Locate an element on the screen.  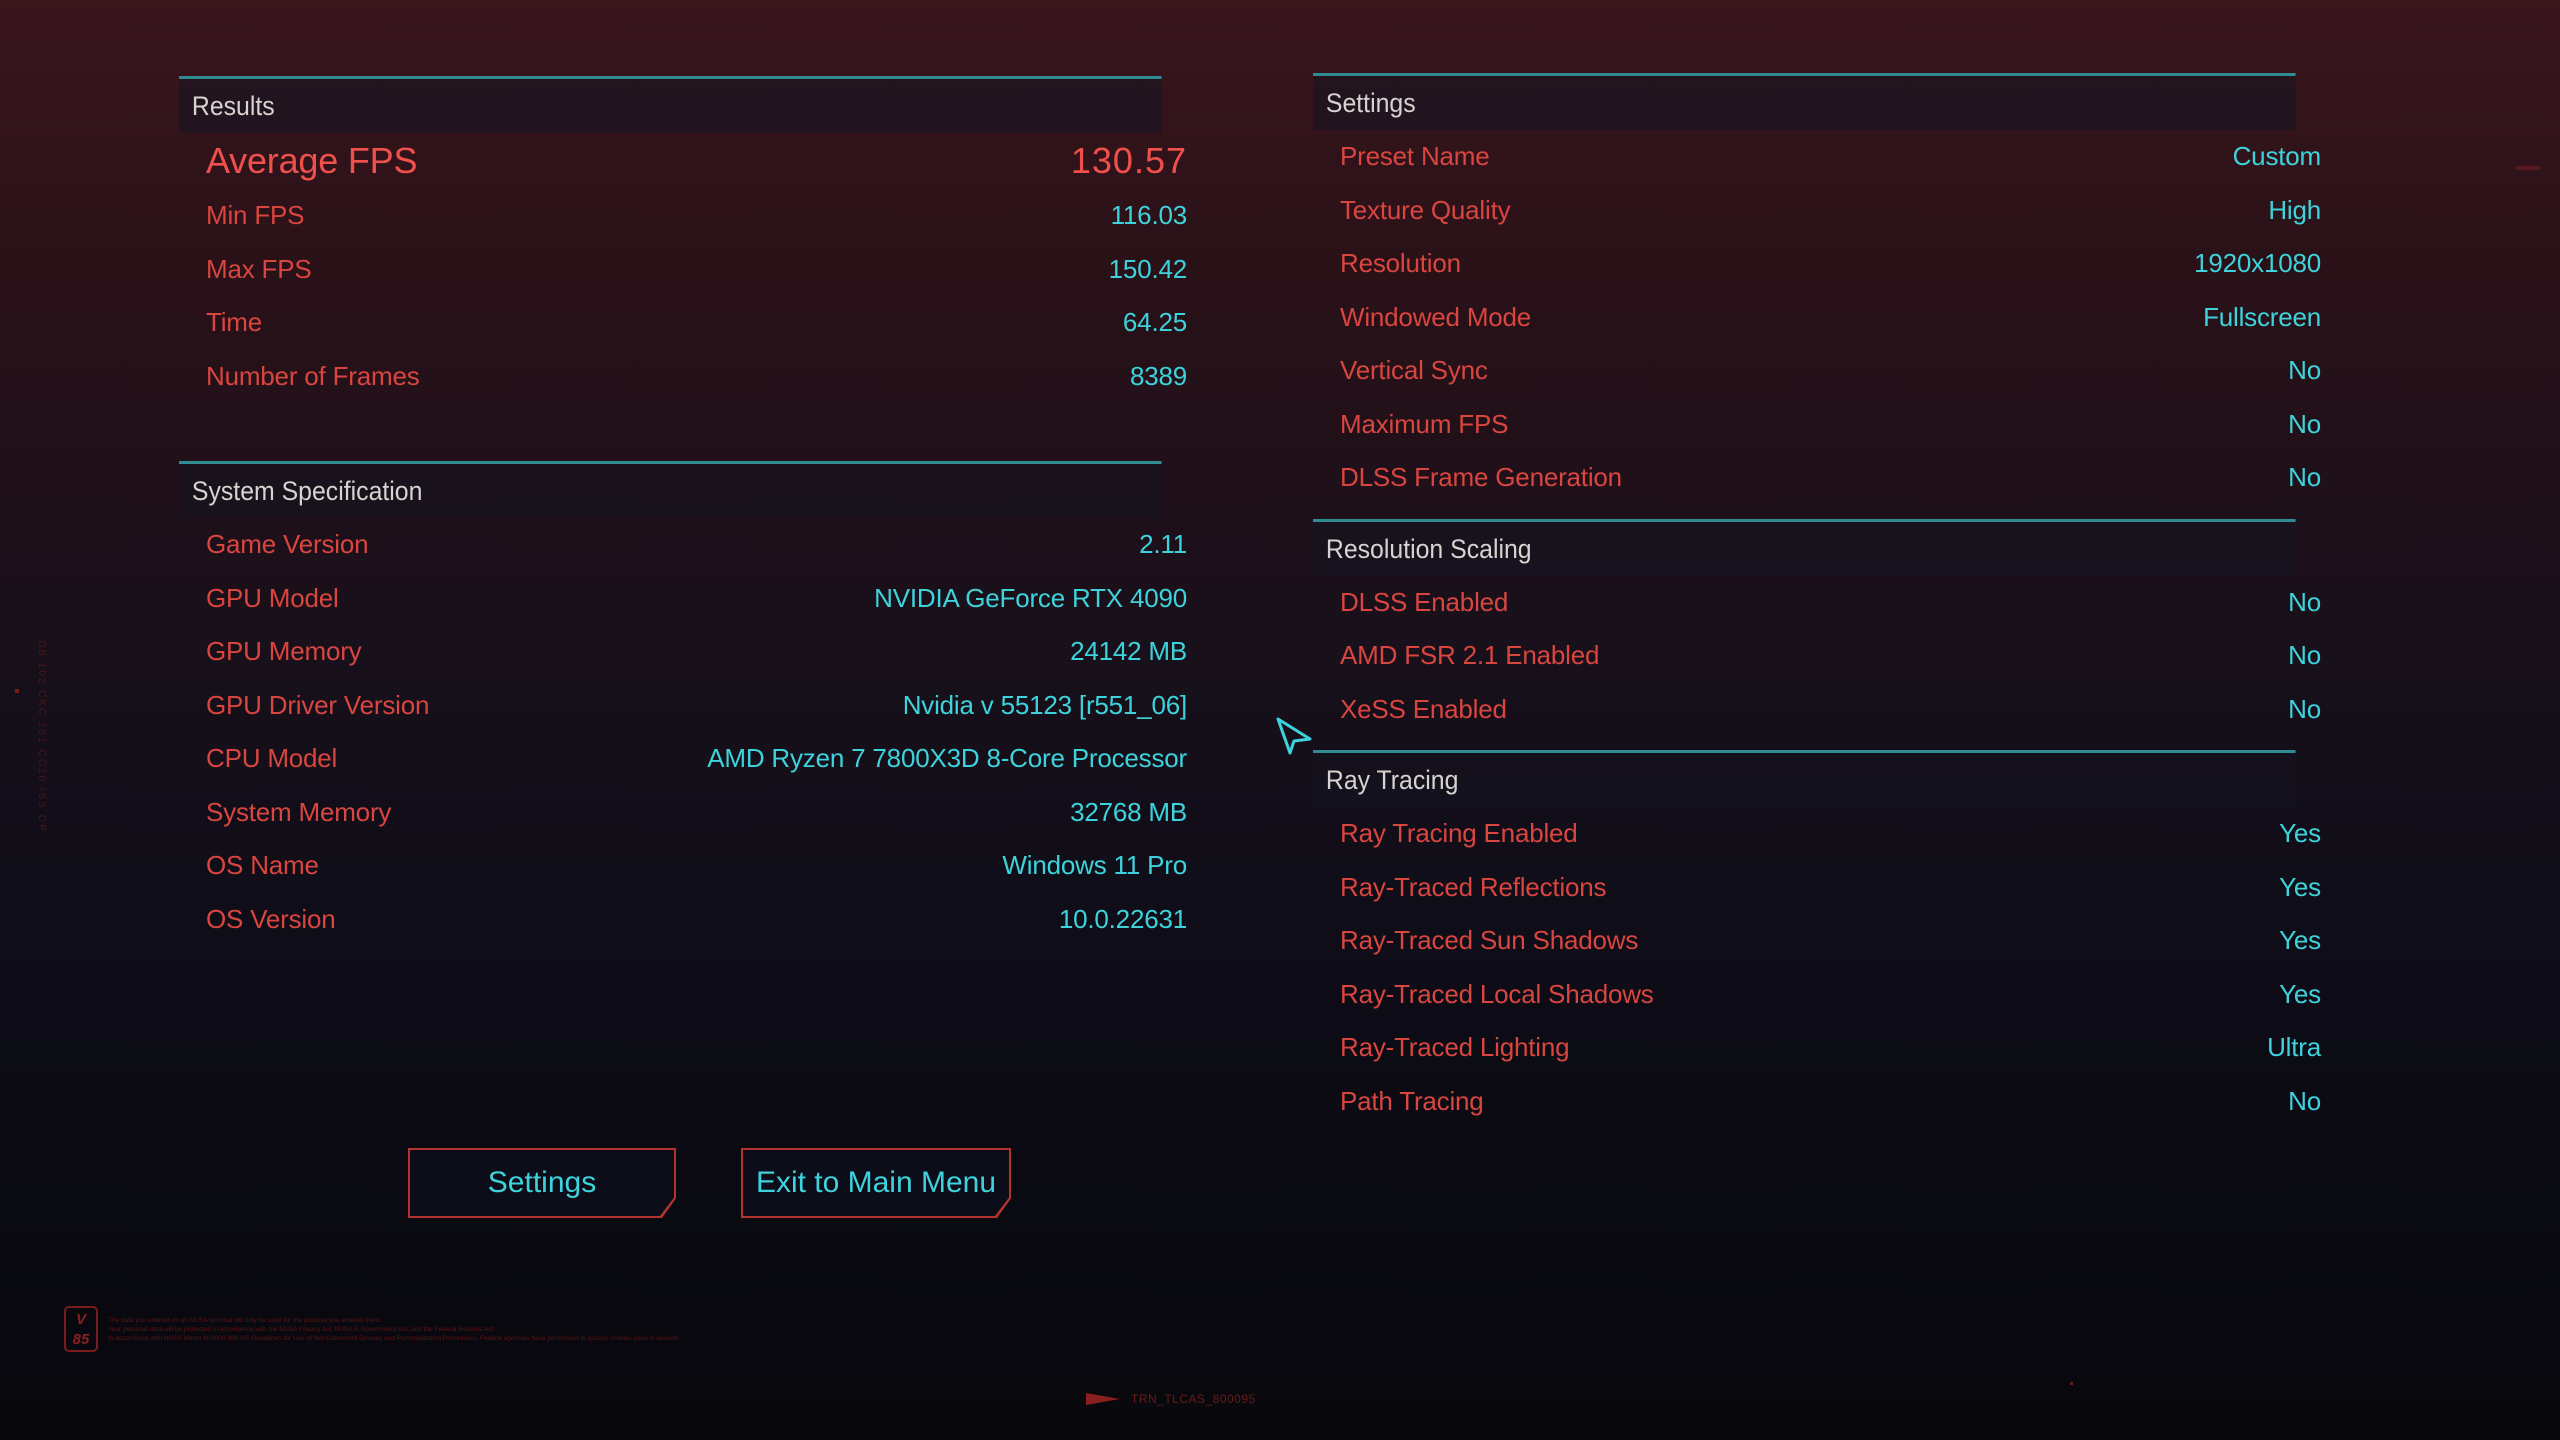
system-row: OS Name Windows 11 Pro is located at coordinates (713, 866).